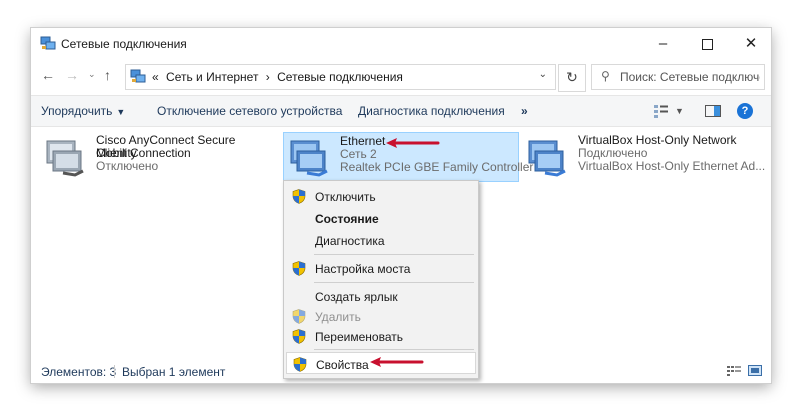 The width and height of the screenshot is (800, 413). What do you see at coordinates (356, 297) in the screenshot?
I see `menu-item-label: Создать ярлык` at bounding box center [356, 297].